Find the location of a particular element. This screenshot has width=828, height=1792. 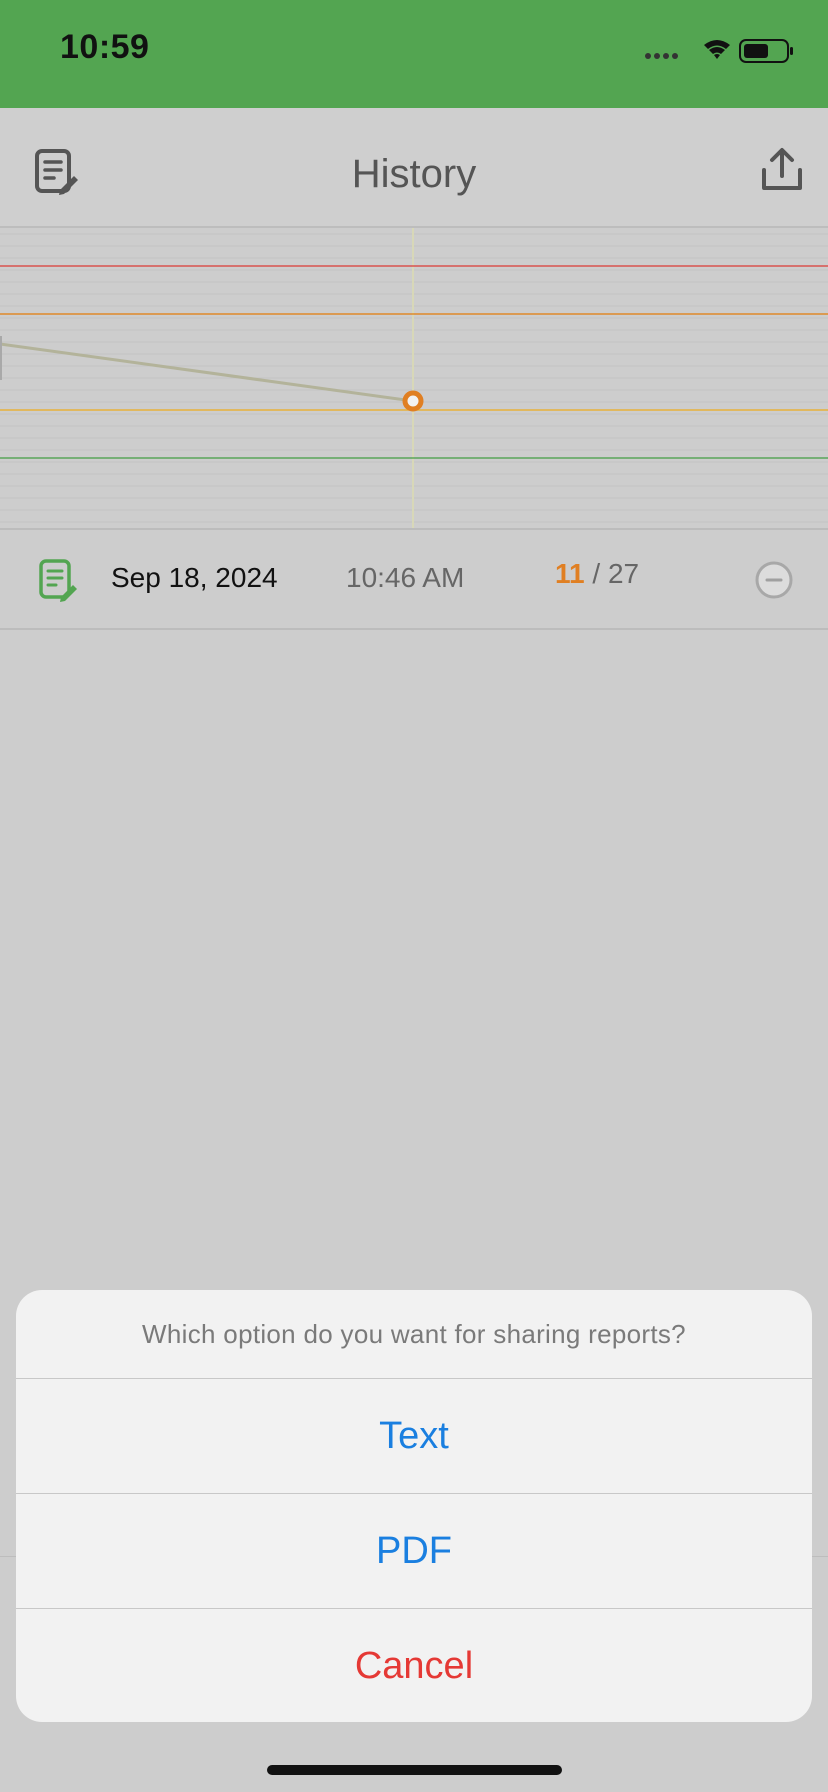

battery-icon is located at coordinates (766, 51).